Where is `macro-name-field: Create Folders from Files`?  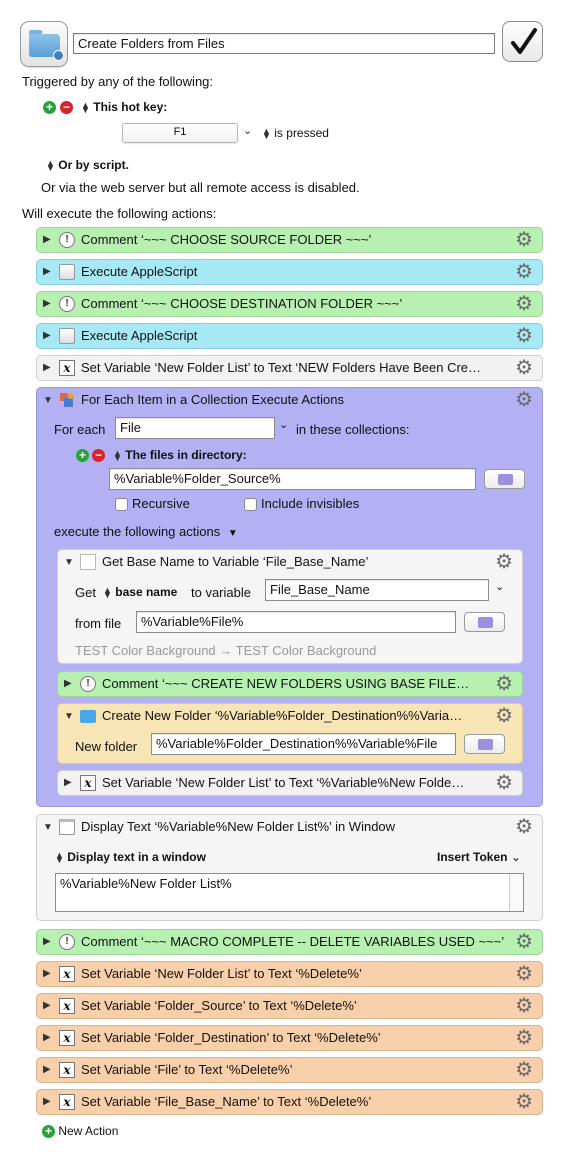 macro-name-field: Create Folders from Files is located at coordinates (284, 43).